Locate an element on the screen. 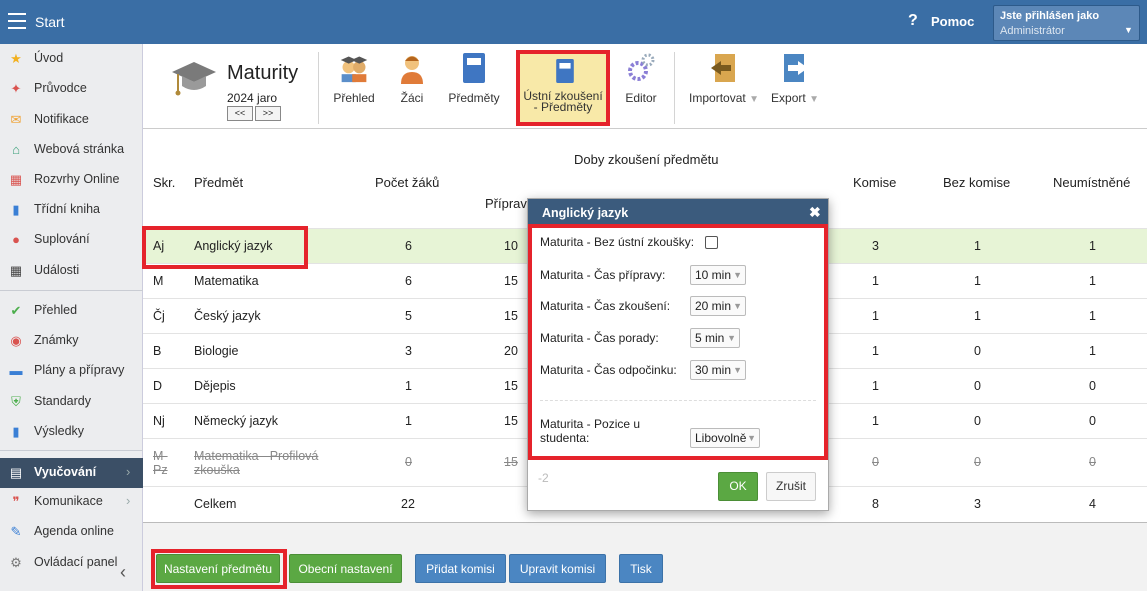 This screenshot has height=591, width=1147. help-link: Pomoc is located at coordinates (952, 21).